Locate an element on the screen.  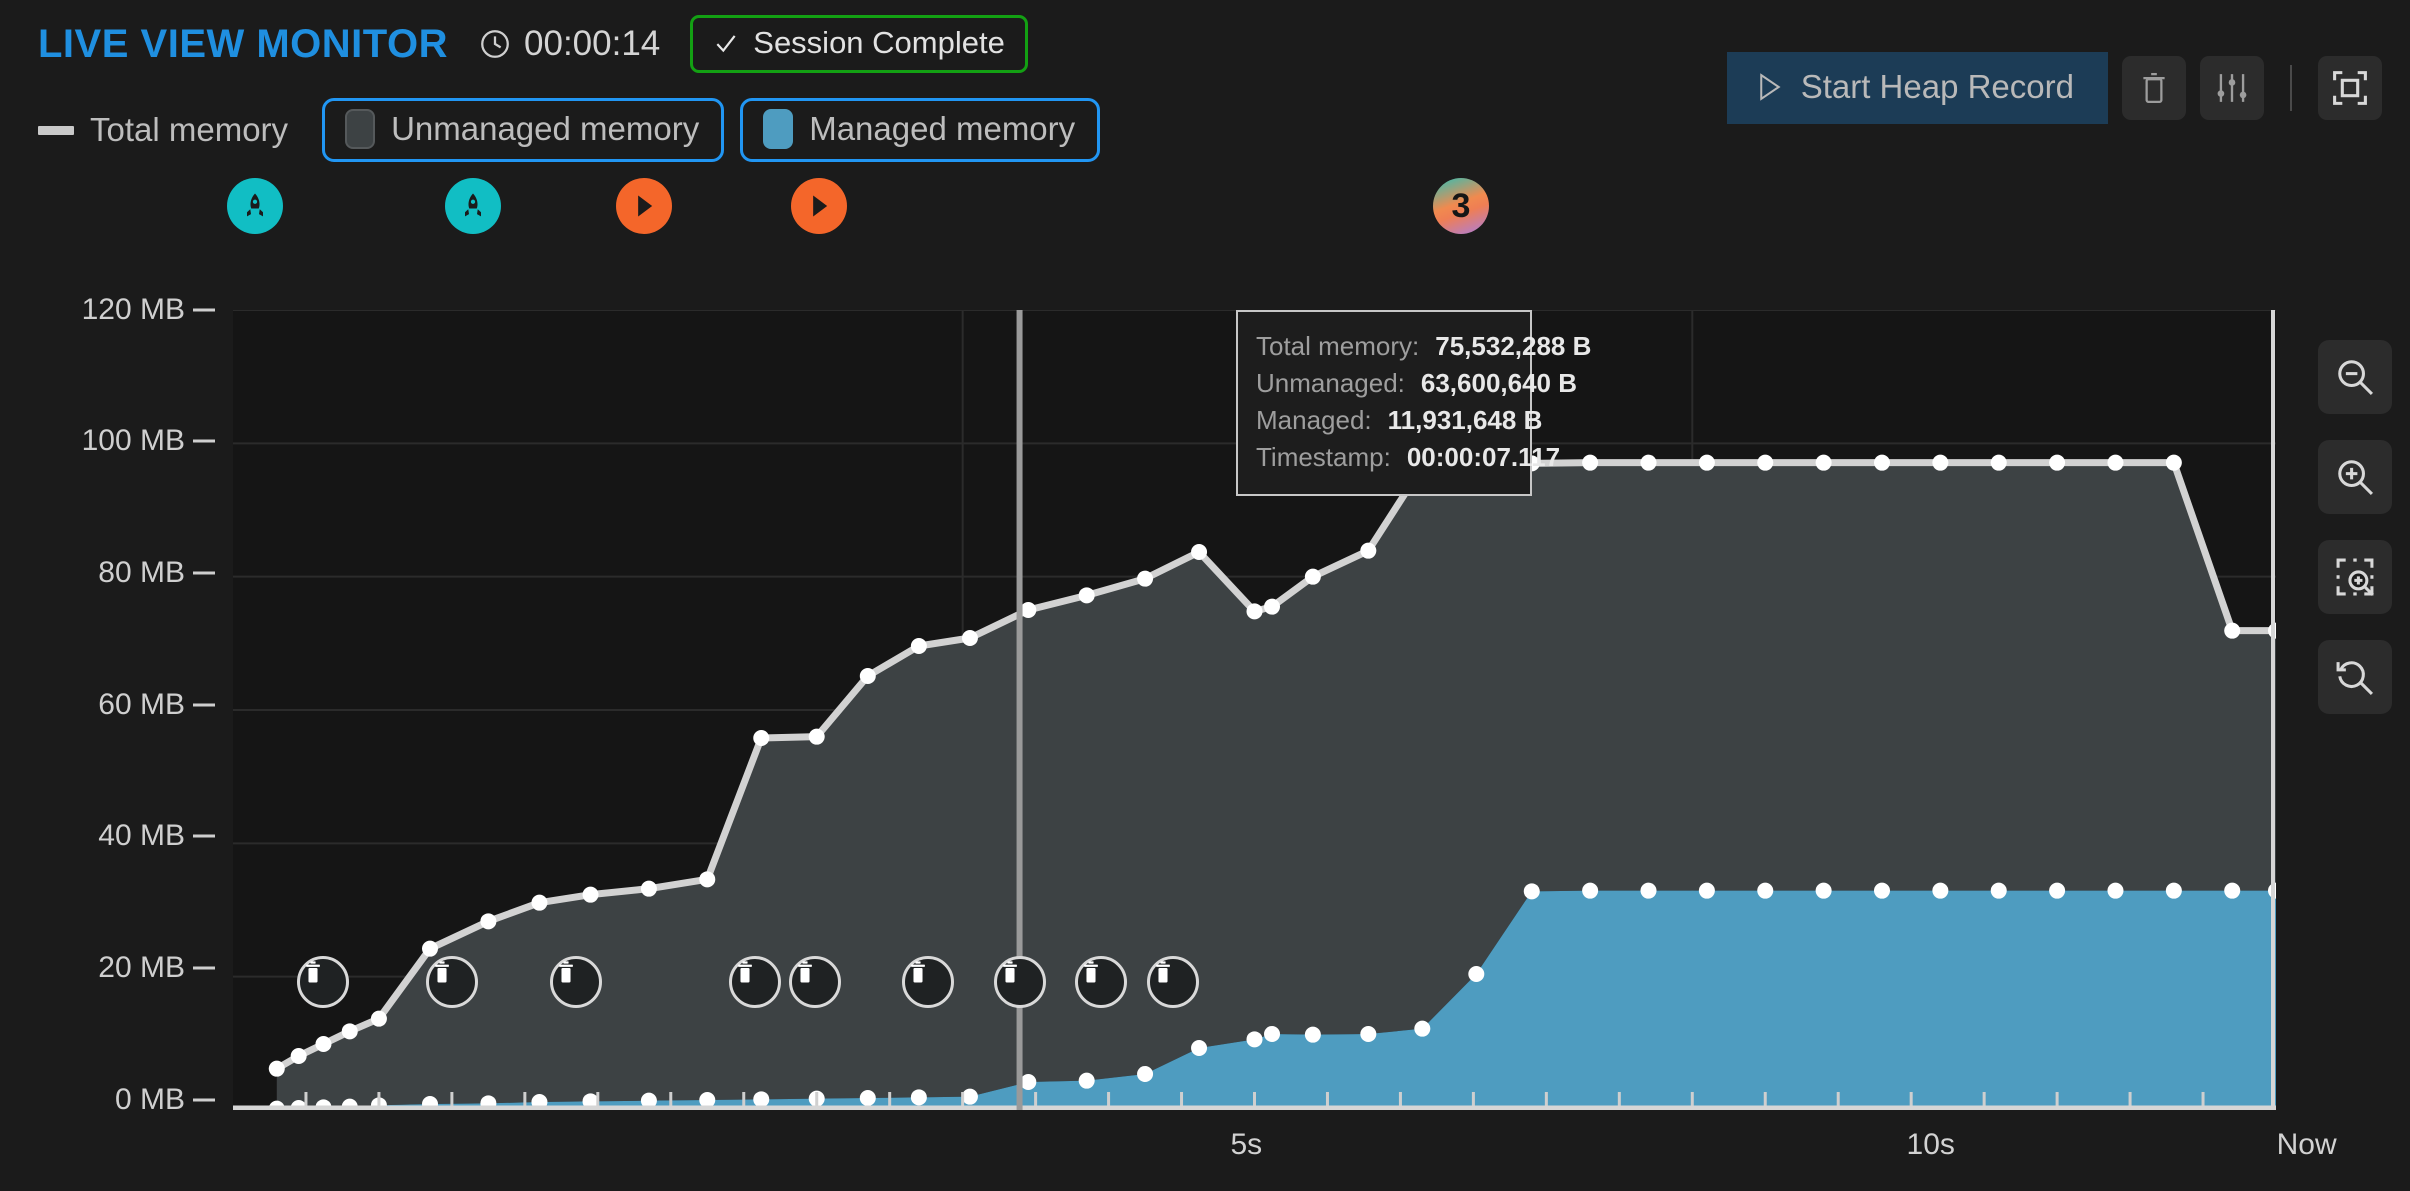
y-tick-label: 40 MB is located at coordinates (141, 835).